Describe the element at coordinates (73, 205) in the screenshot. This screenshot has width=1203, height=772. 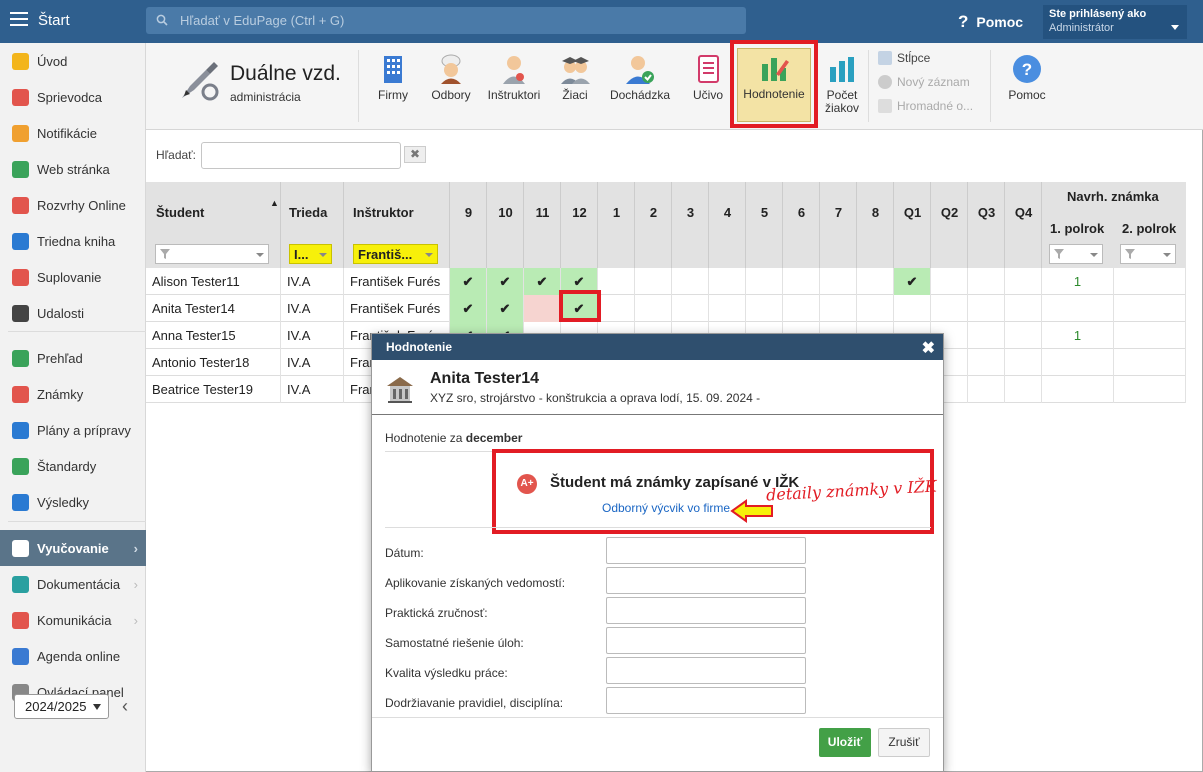
I see `sidebar-item-5: Rozvrhy Online` at that location.